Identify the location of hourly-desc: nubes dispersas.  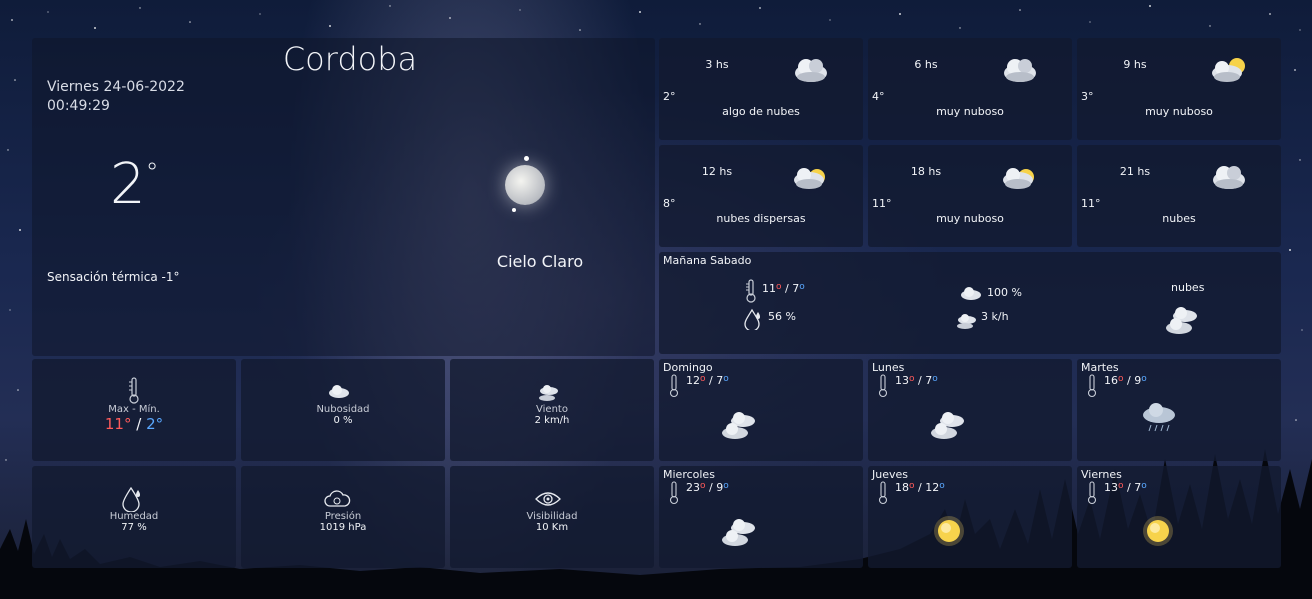
(761, 218).